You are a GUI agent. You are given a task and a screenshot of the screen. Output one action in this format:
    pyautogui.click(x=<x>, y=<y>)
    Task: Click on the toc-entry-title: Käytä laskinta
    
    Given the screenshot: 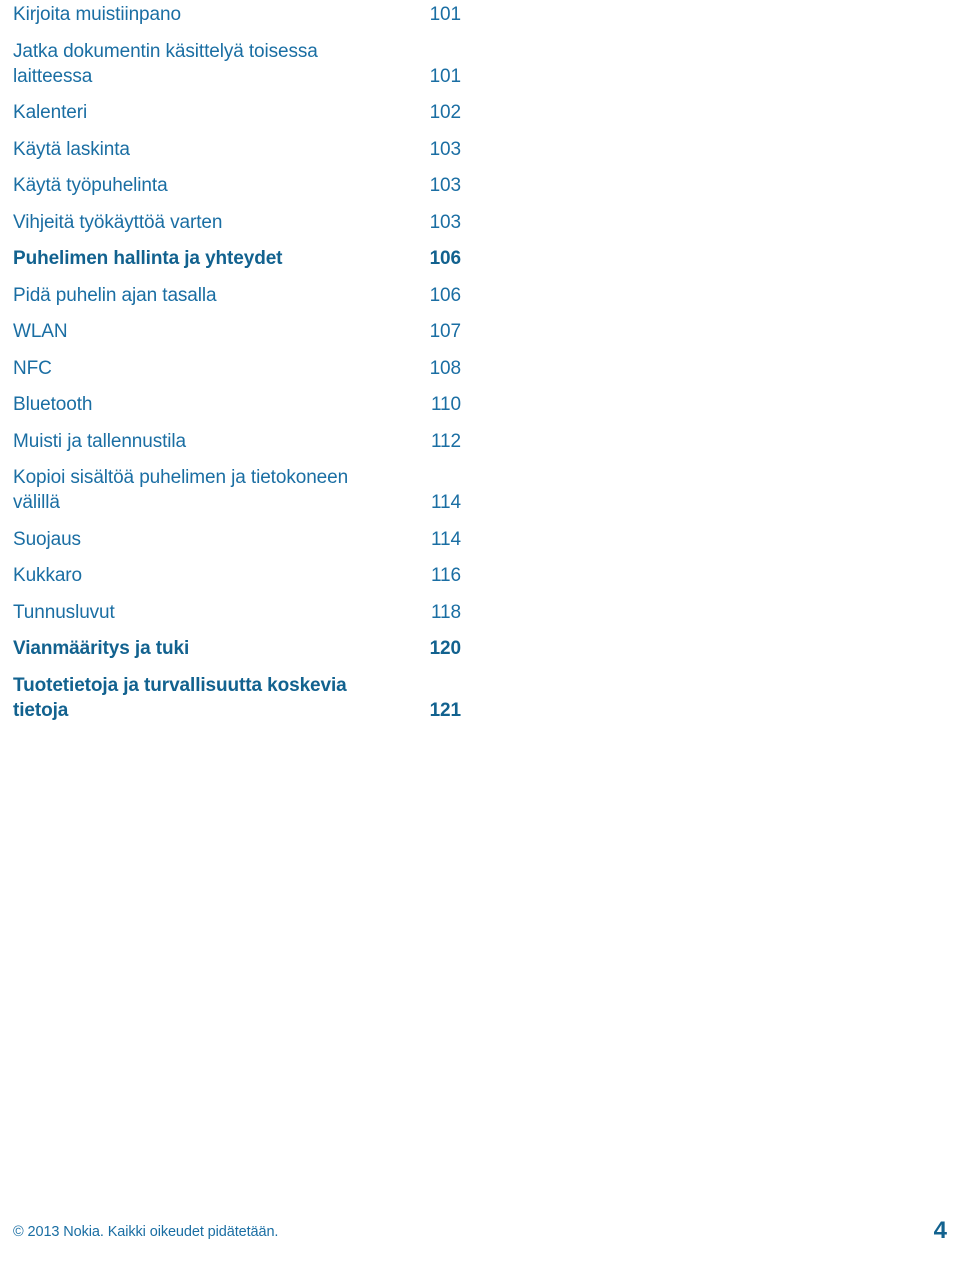 What is the action you would take?
    pyautogui.click(x=71, y=149)
    